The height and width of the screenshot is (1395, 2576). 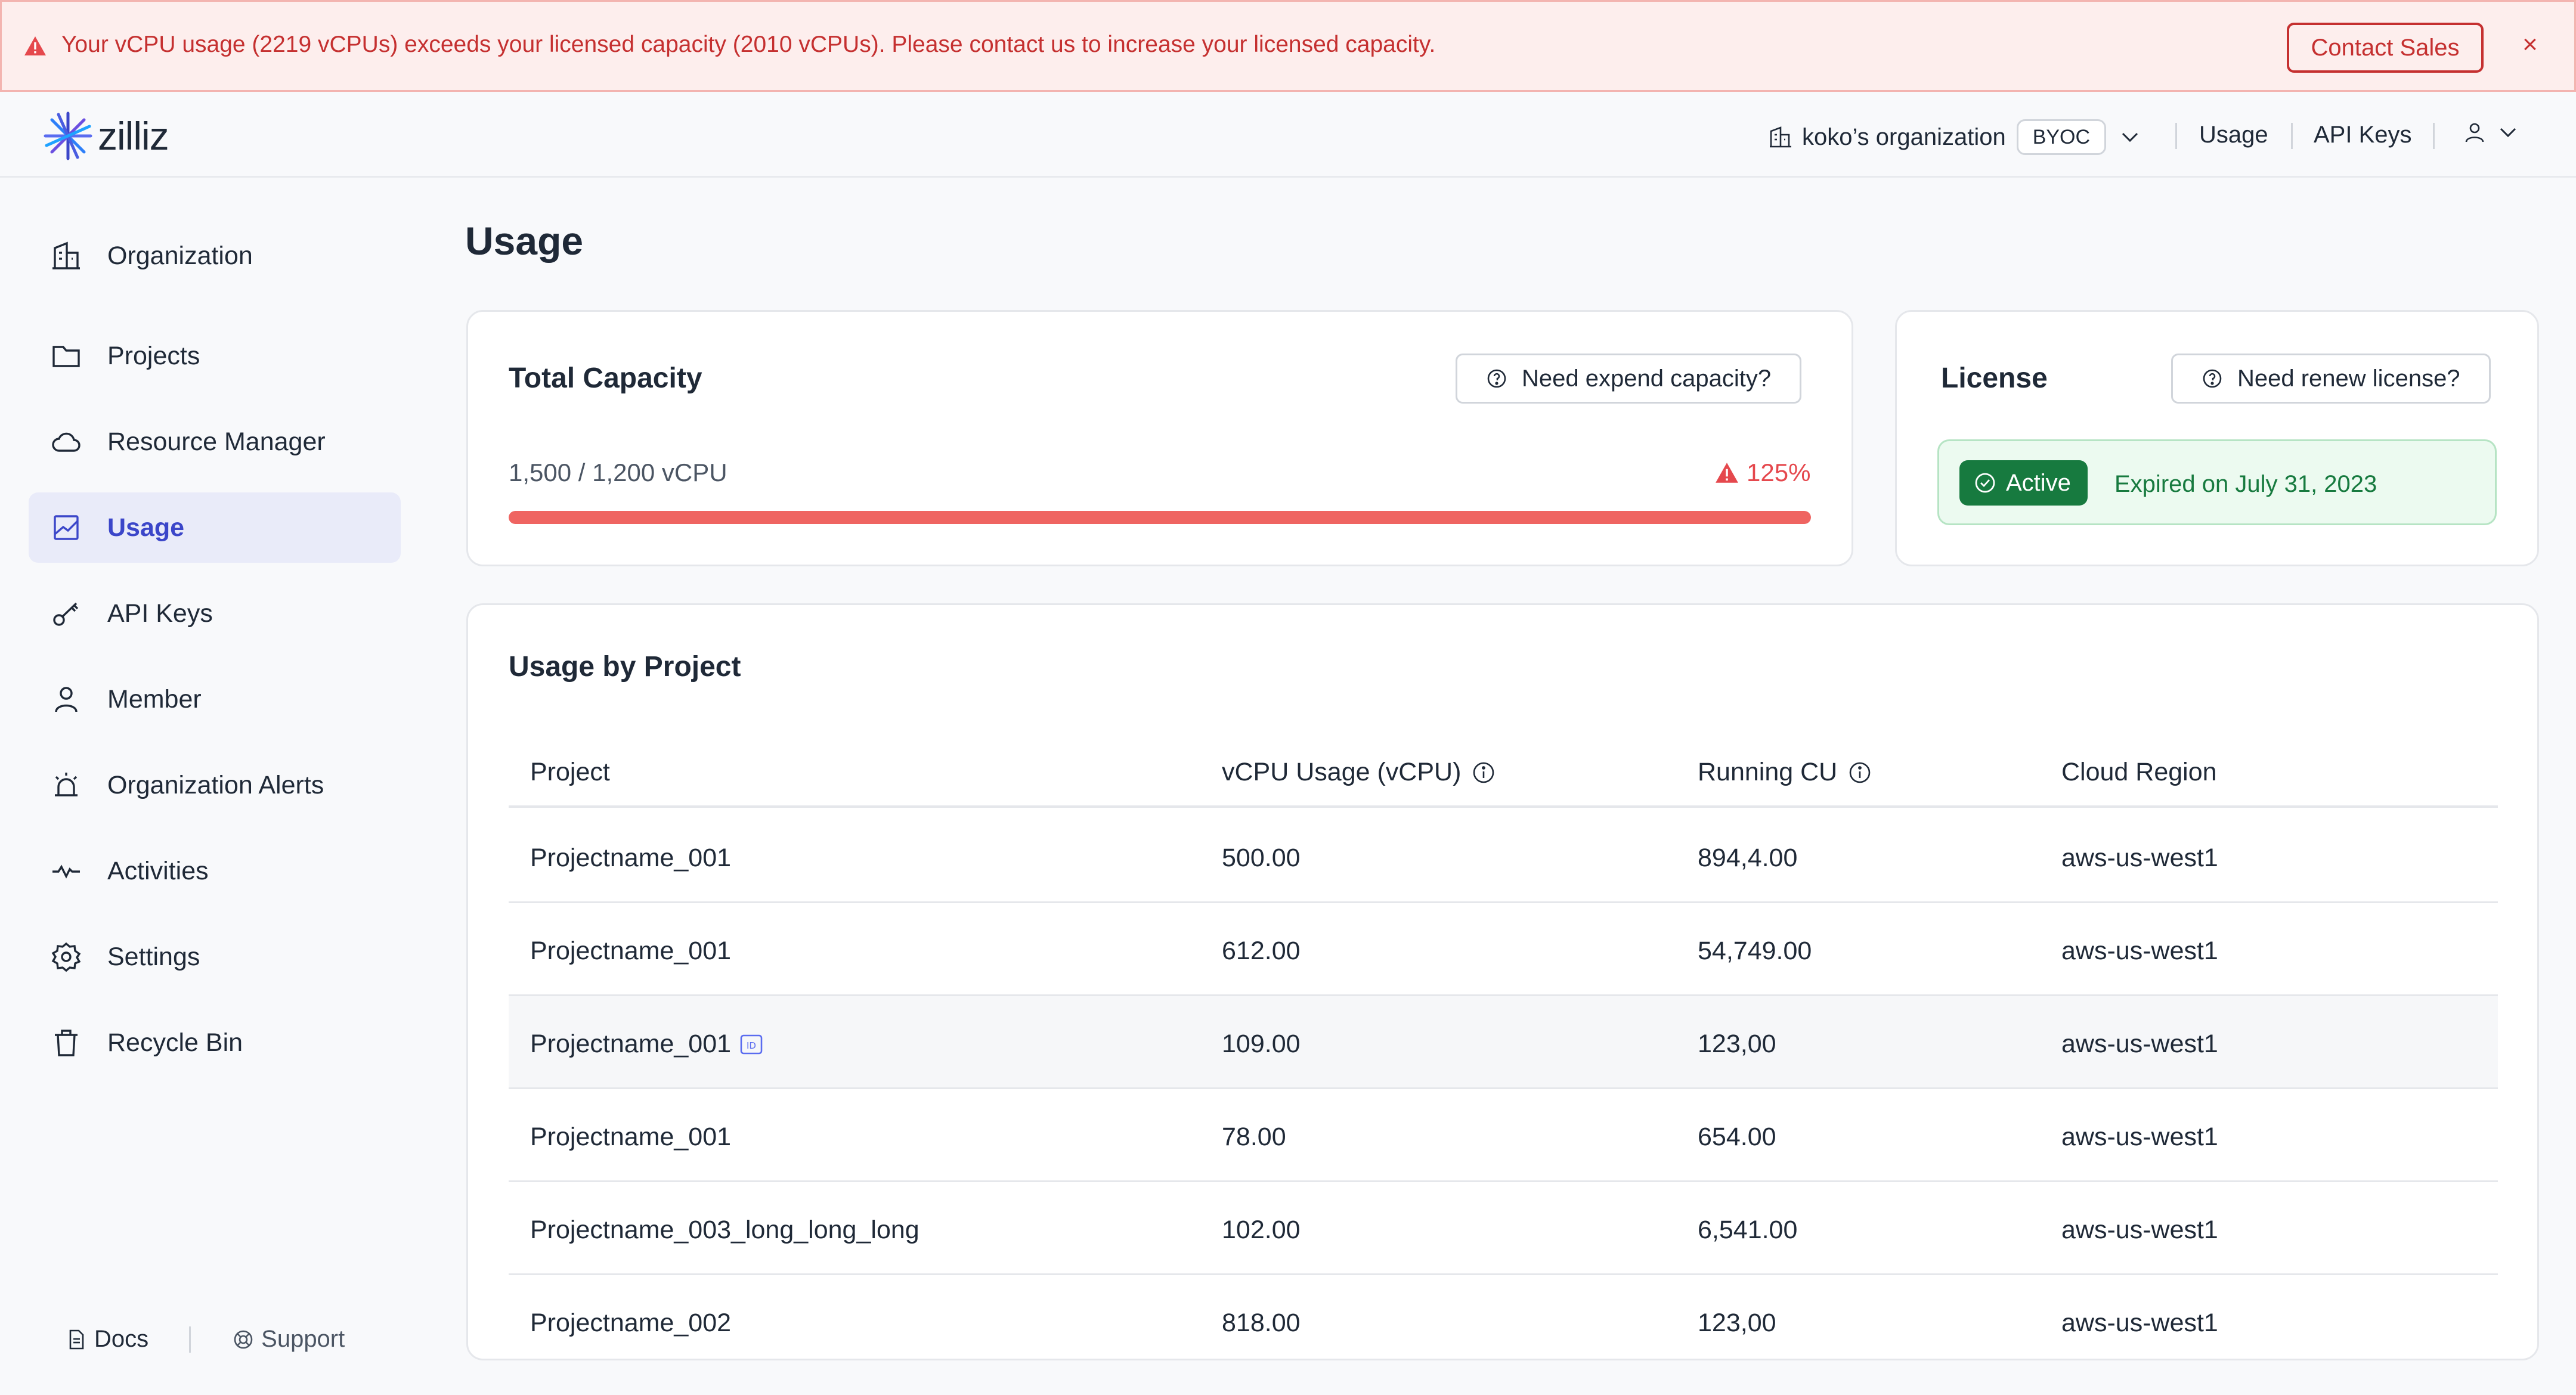 What do you see at coordinates (2492, 132) in the screenshot?
I see `user-menu` at bounding box center [2492, 132].